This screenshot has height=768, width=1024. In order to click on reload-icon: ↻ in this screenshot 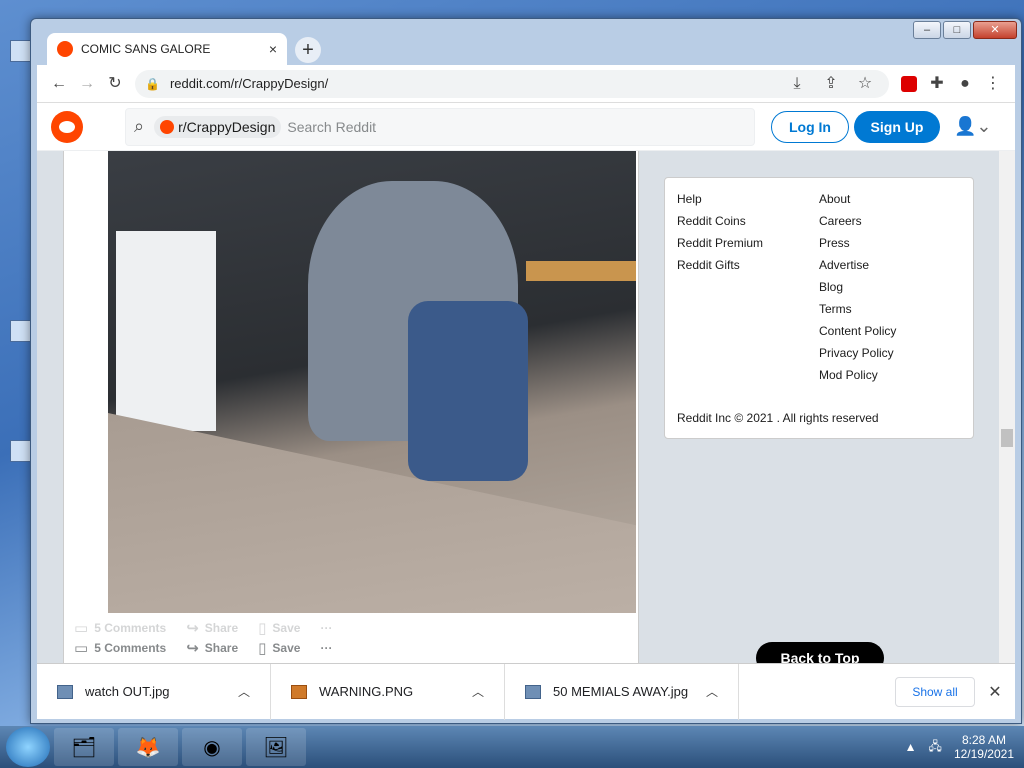, I will do `click(115, 84)`.